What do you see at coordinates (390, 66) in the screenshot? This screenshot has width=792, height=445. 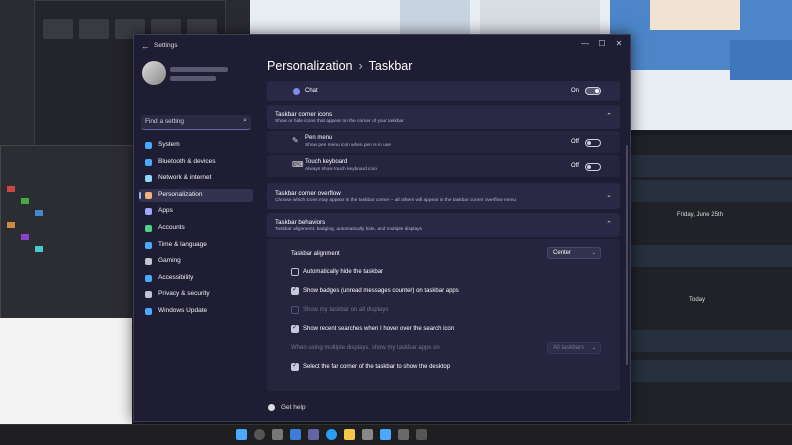 I see `page-title: Taskbar` at bounding box center [390, 66].